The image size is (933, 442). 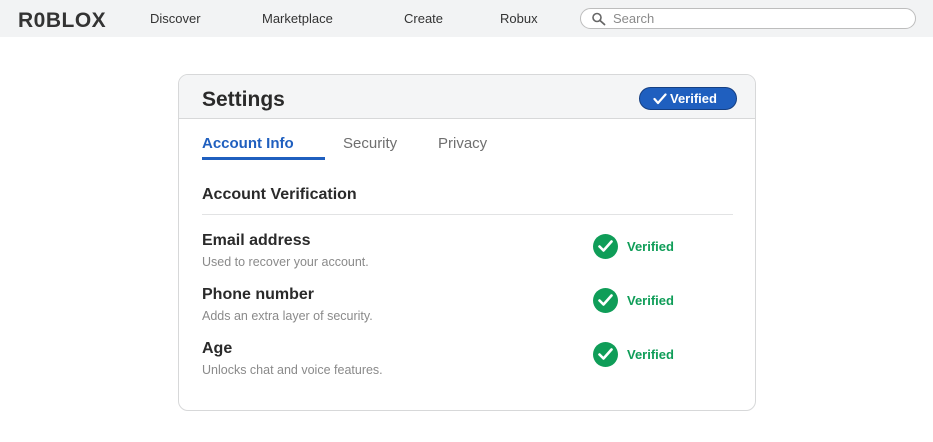 I want to click on nav-create: Create, so click(x=423, y=19).